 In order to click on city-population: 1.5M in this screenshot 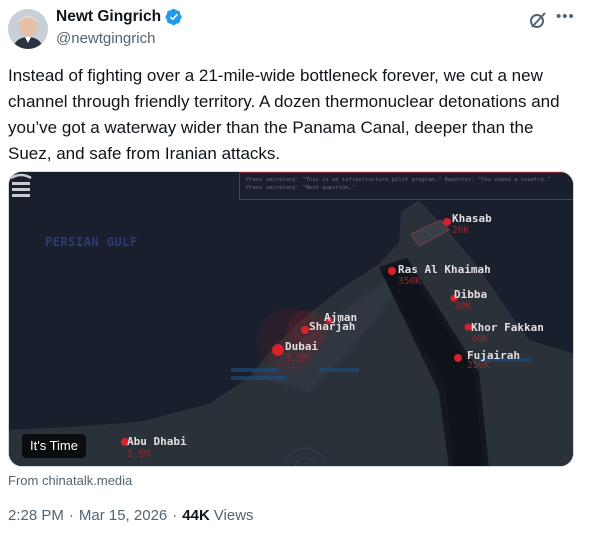, I will do `click(138, 454)`.